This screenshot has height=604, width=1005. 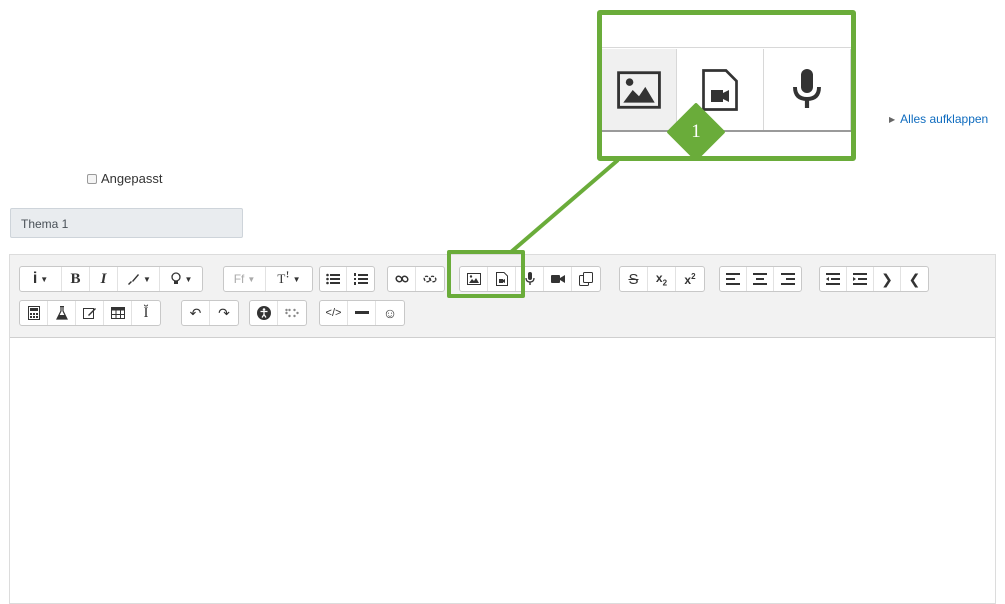 I want to click on equation-icon, so click(x=33, y=313).